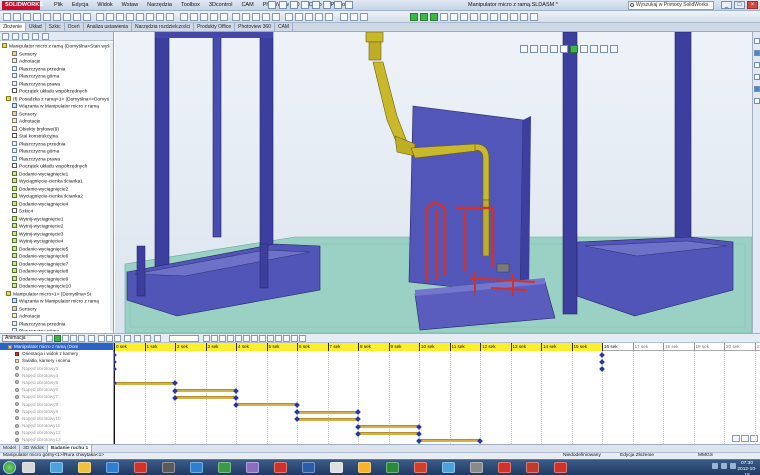 The image size is (760, 475). What do you see at coordinates (22, 5) in the screenshot?
I see `solidworks-logo: SOLIDWORKS` at bounding box center [22, 5].